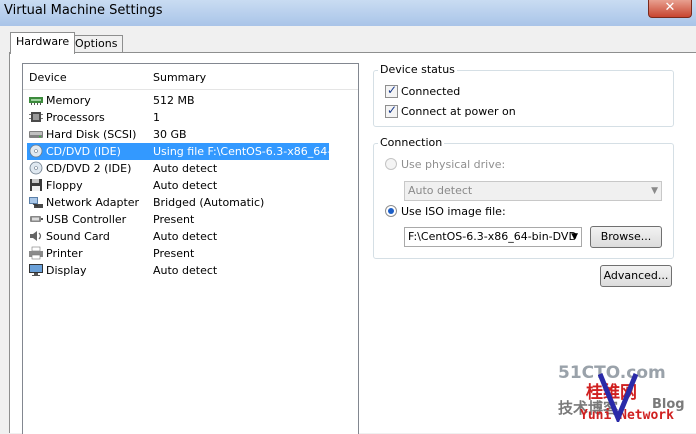 The height and width of the screenshot is (434, 696). What do you see at coordinates (533, 191) in the screenshot?
I see `physical-drive-select: Auto detect ▼` at bounding box center [533, 191].